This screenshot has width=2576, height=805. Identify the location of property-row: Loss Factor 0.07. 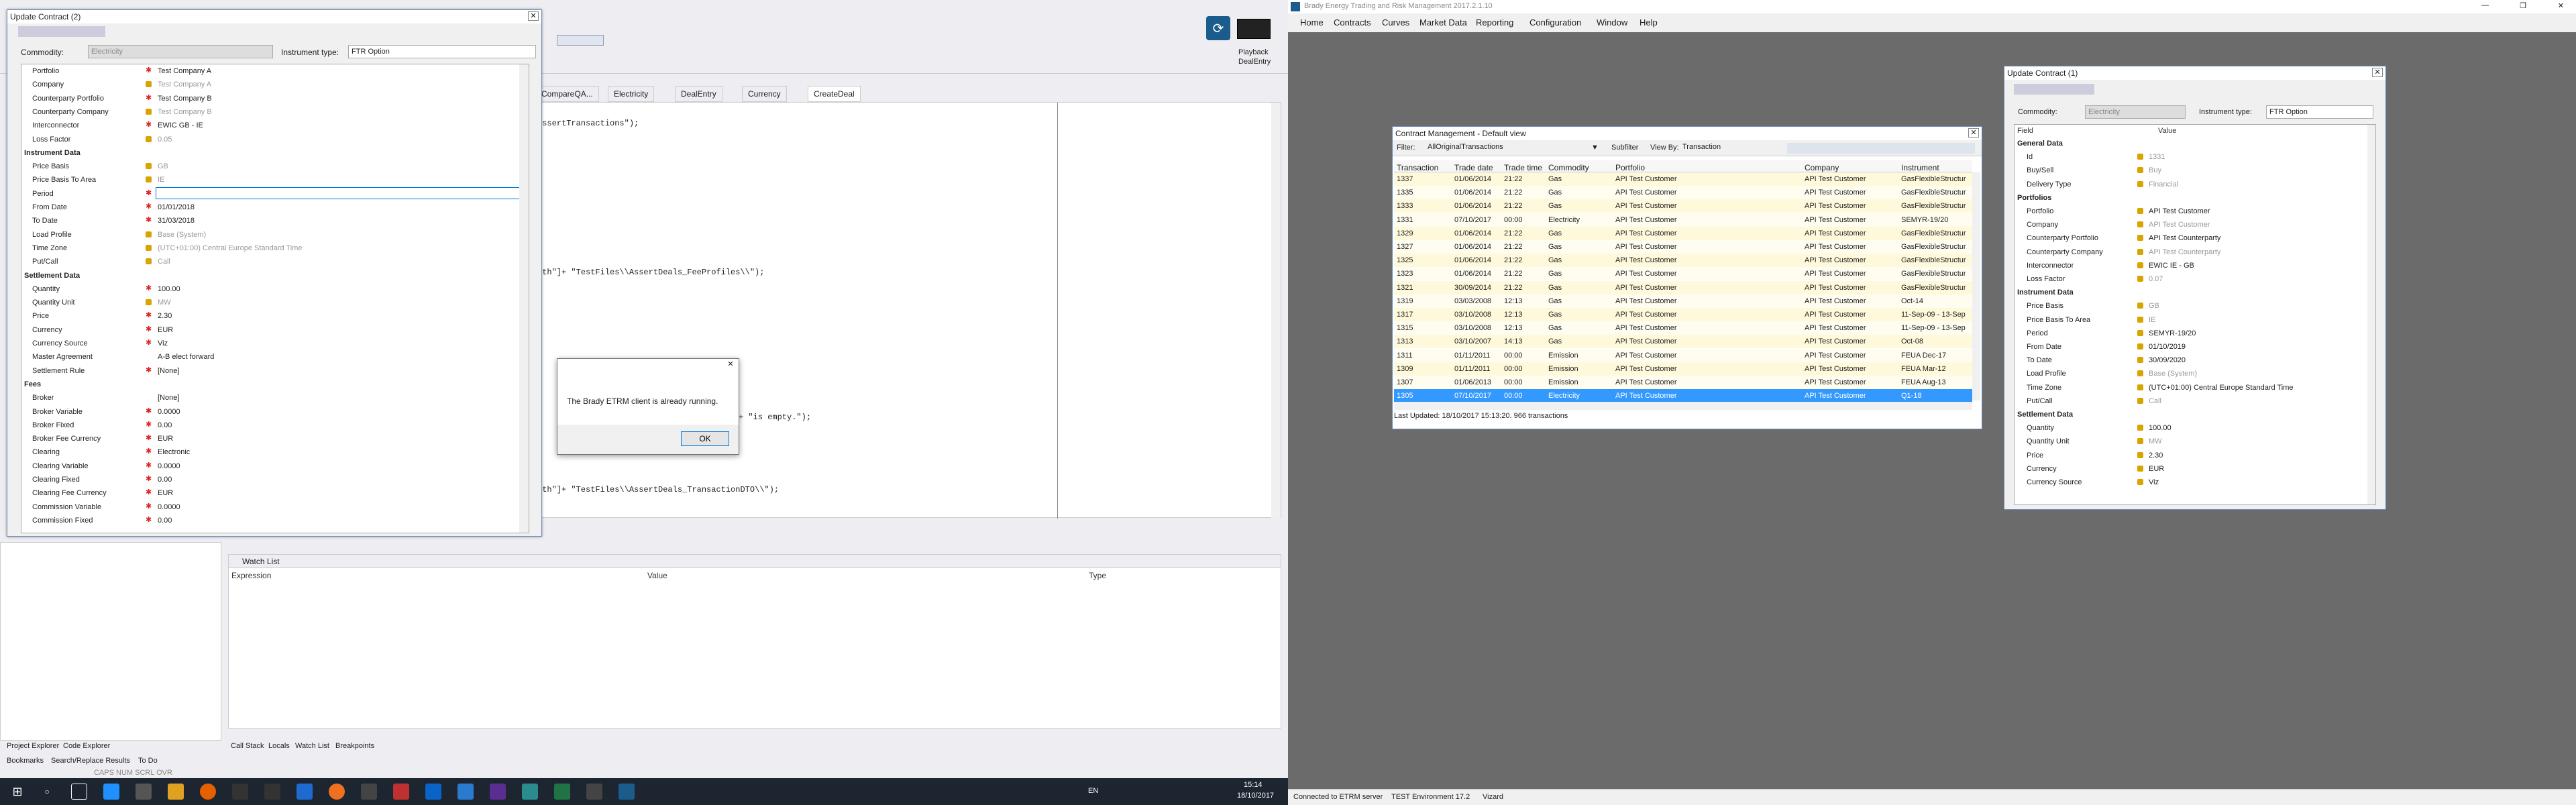
(2189, 279).